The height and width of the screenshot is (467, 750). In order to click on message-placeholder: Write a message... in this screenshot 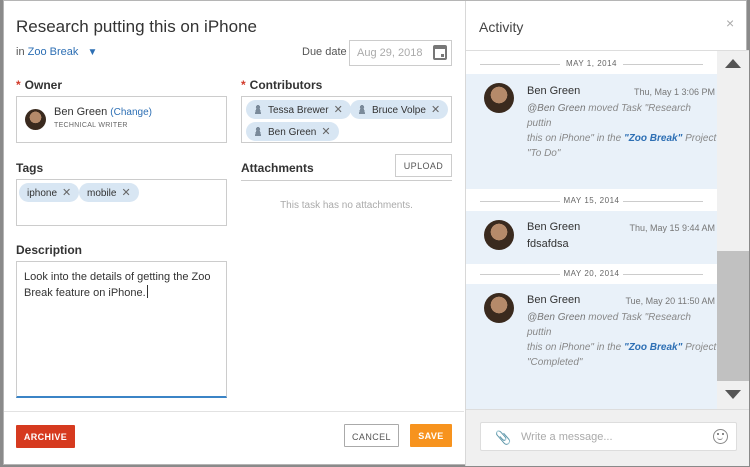, I will do `click(567, 437)`.